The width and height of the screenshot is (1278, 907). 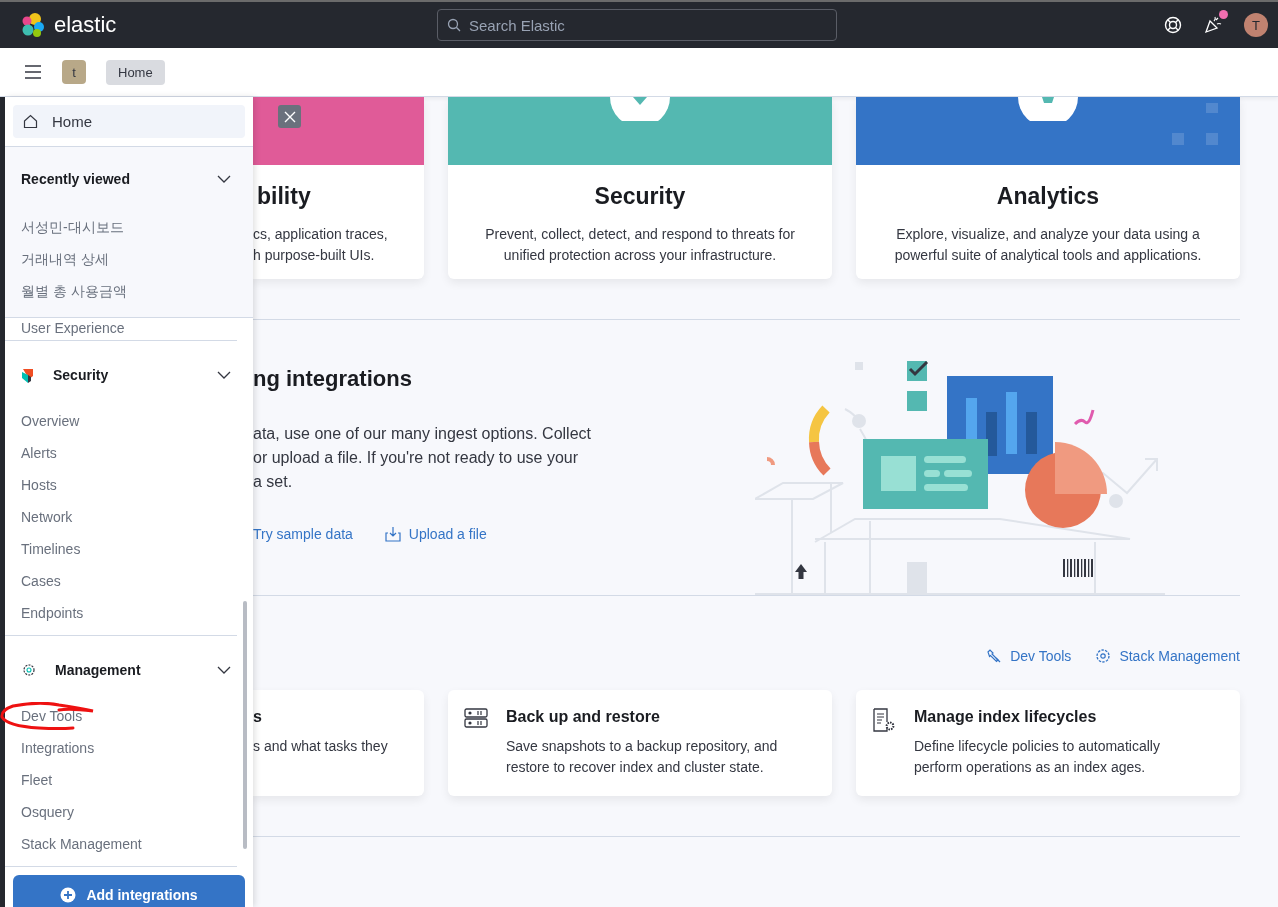 I want to click on solution-title: bility, so click(x=284, y=196).